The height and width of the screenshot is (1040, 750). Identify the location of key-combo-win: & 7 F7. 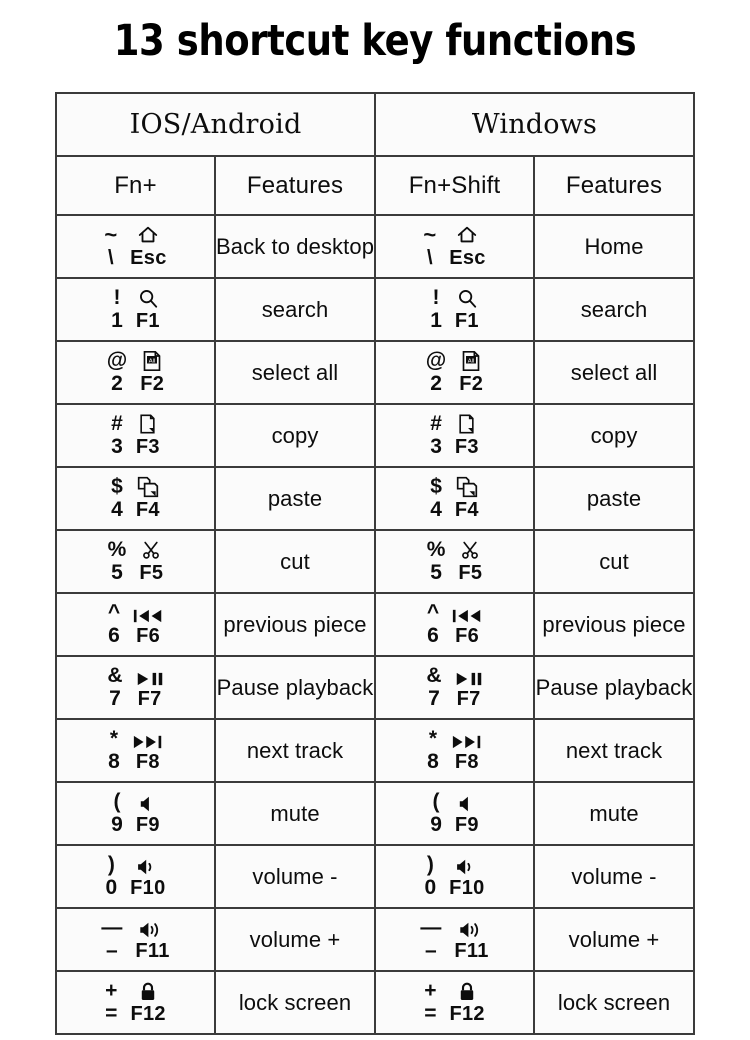
(454, 688).